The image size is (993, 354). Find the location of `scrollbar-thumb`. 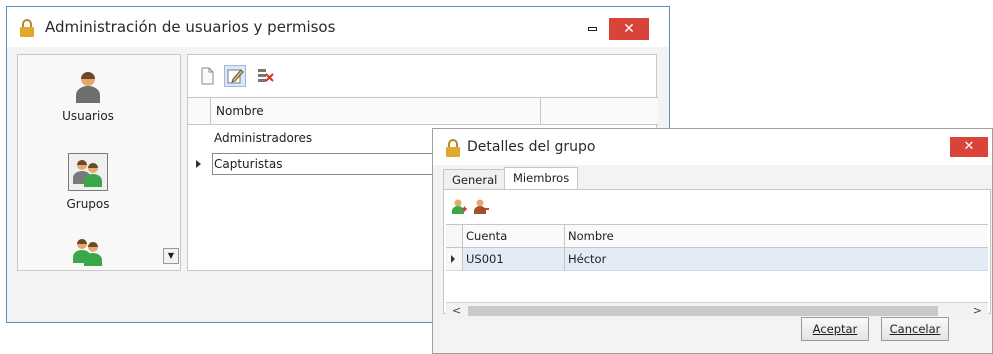

scrollbar-thumb is located at coordinates (703, 311).